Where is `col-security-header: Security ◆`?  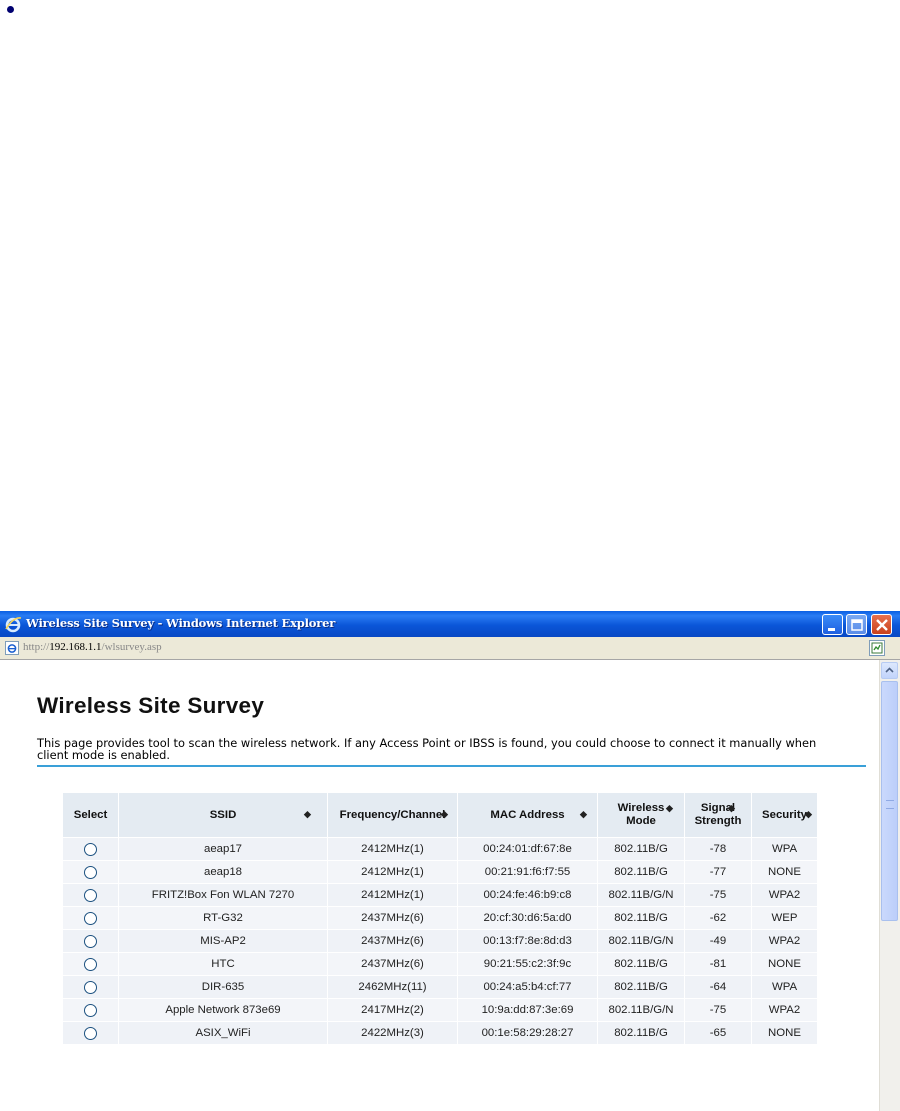 col-security-header: Security ◆ is located at coordinates (784, 815).